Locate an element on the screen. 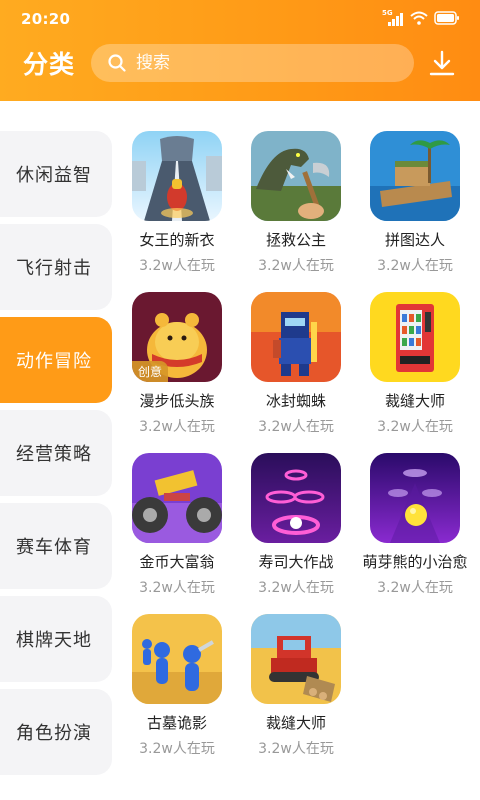 This screenshot has height=800, width=480. sidebar-item-label: 角色扮演 is located at coordinates (54, 733).